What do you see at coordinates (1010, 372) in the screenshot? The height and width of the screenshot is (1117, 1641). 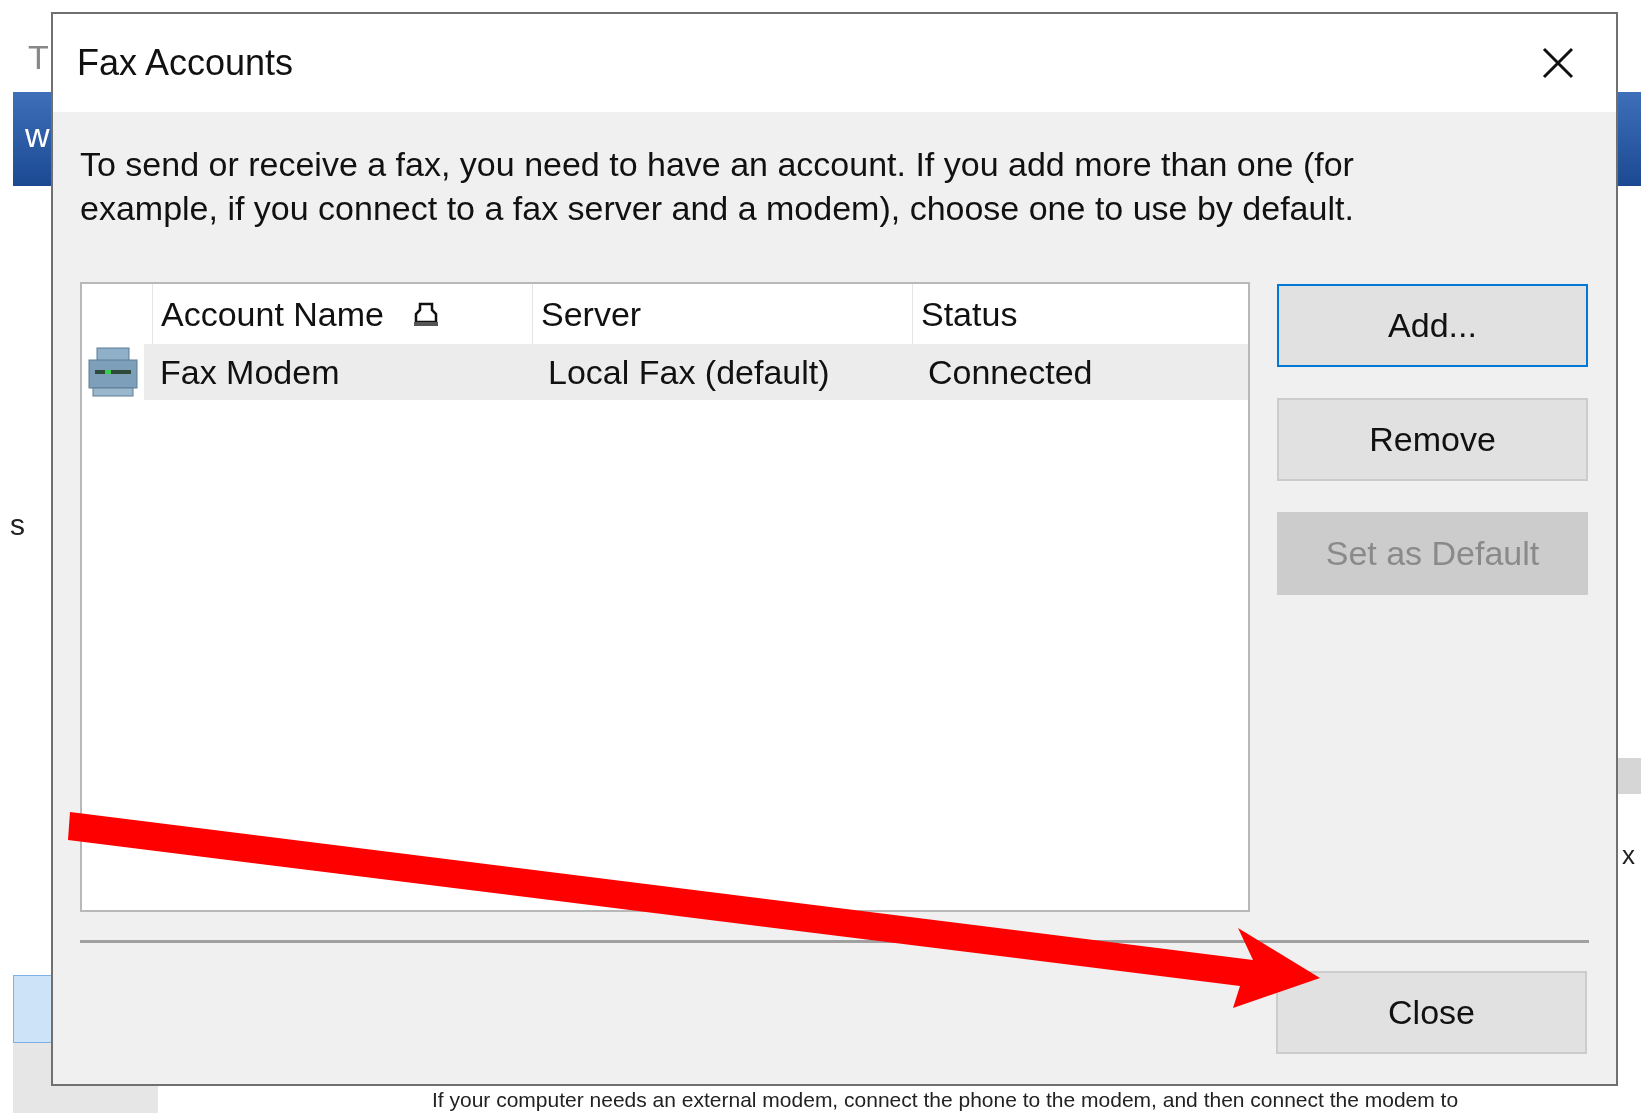 I see `list-cell-text: Connected` at bounding box center [1010, 372].